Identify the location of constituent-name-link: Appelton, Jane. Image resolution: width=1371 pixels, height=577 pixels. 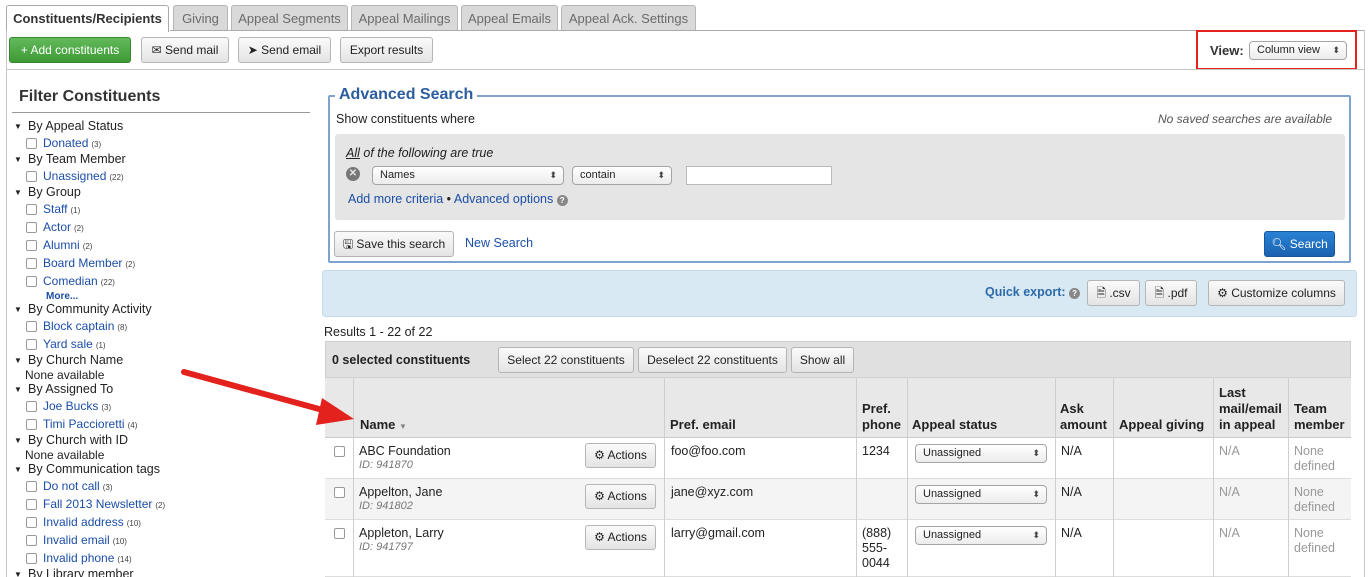
(400, 492).